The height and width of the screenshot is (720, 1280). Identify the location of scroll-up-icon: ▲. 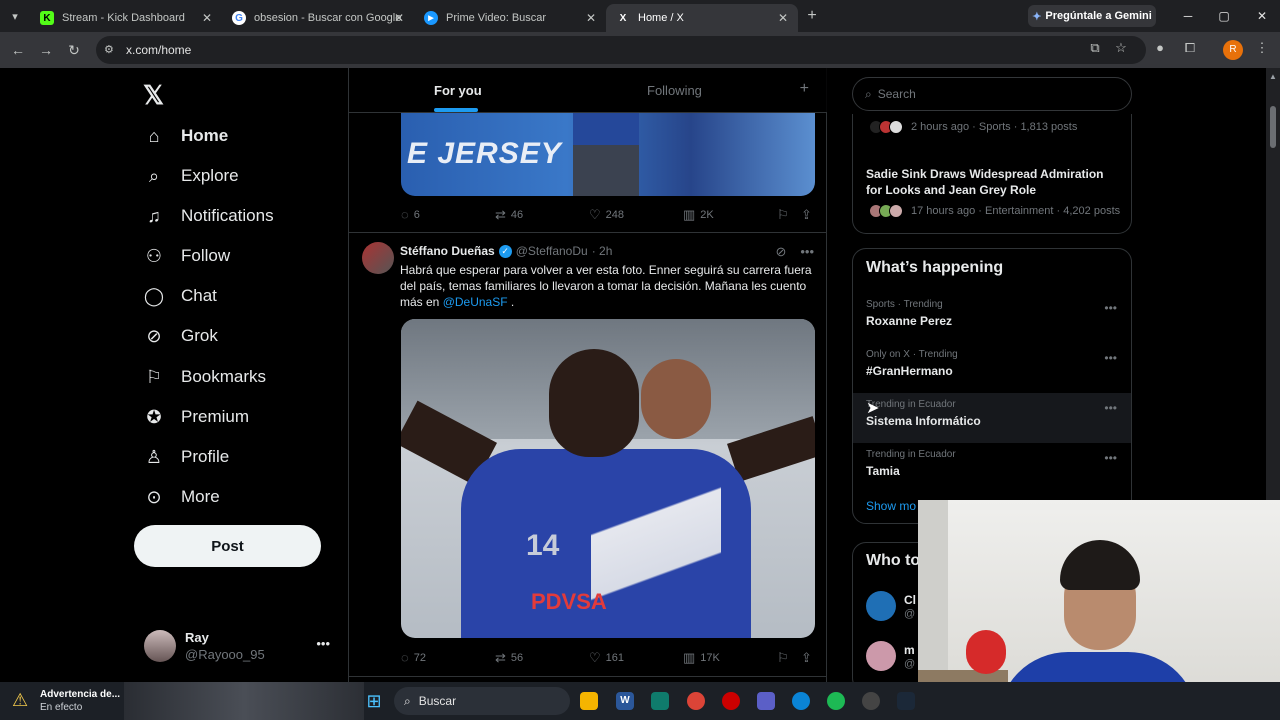
(1273, 76).